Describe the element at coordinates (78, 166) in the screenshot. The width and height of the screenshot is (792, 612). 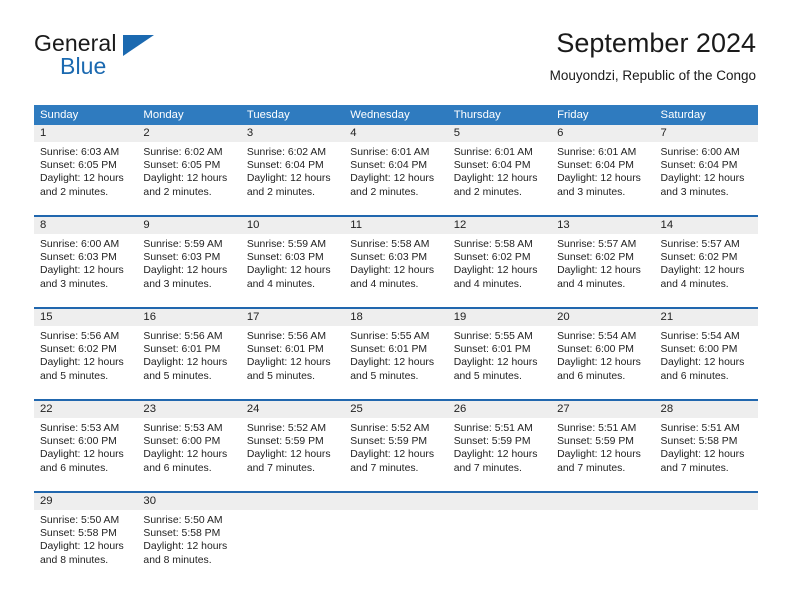
I see `sunset-text: Sunset: 6:05 PM` at that location.